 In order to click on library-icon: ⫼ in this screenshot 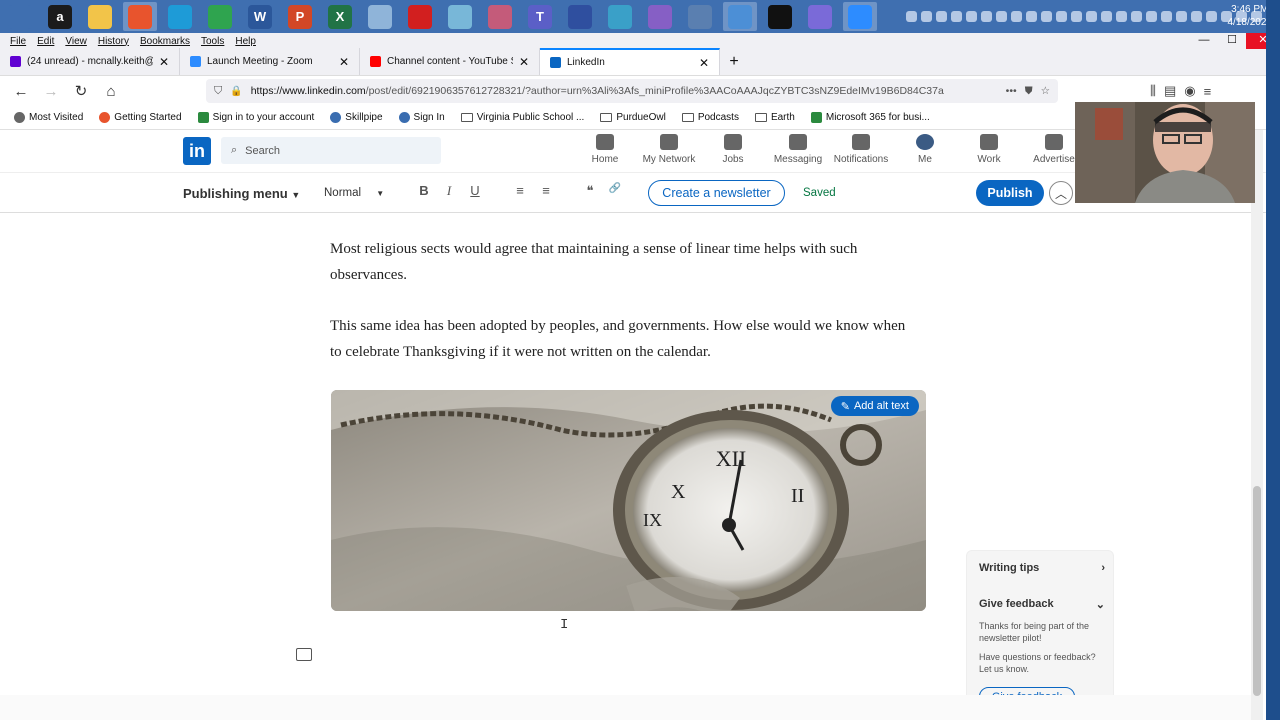, I will do `click(1153, 91)`.